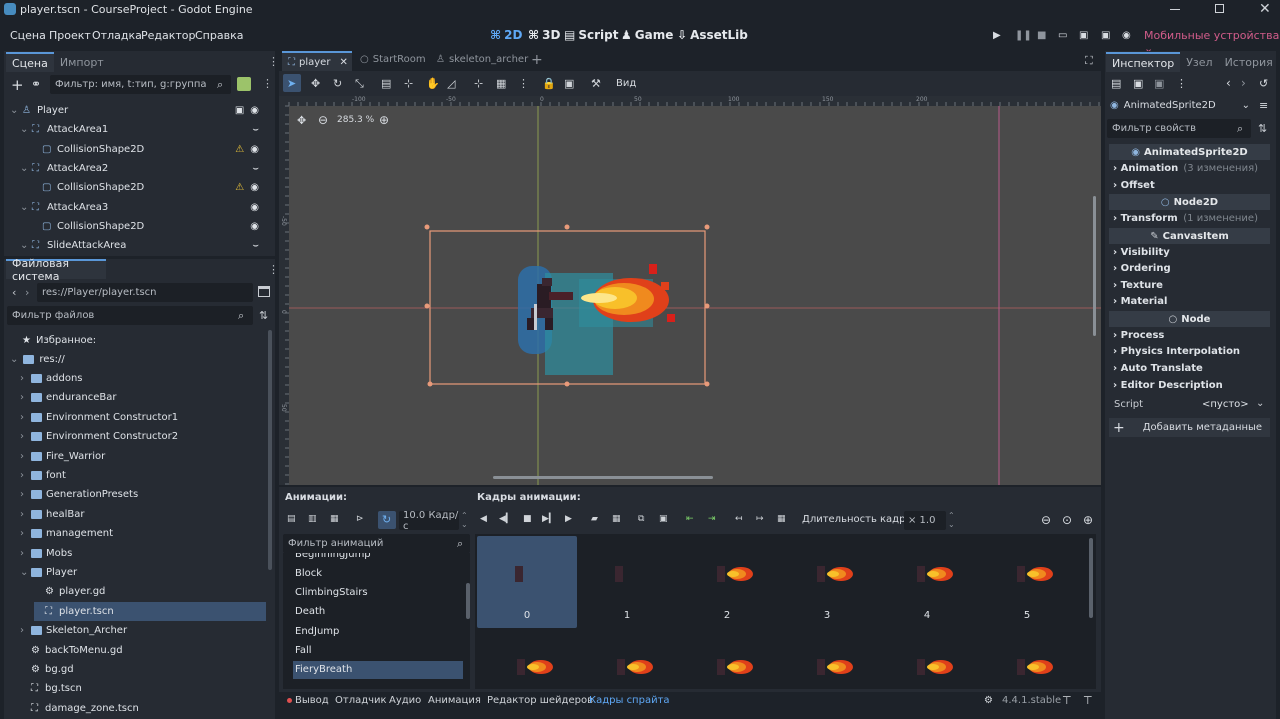  I want to click on attach-script-icon, so click(244, 84).